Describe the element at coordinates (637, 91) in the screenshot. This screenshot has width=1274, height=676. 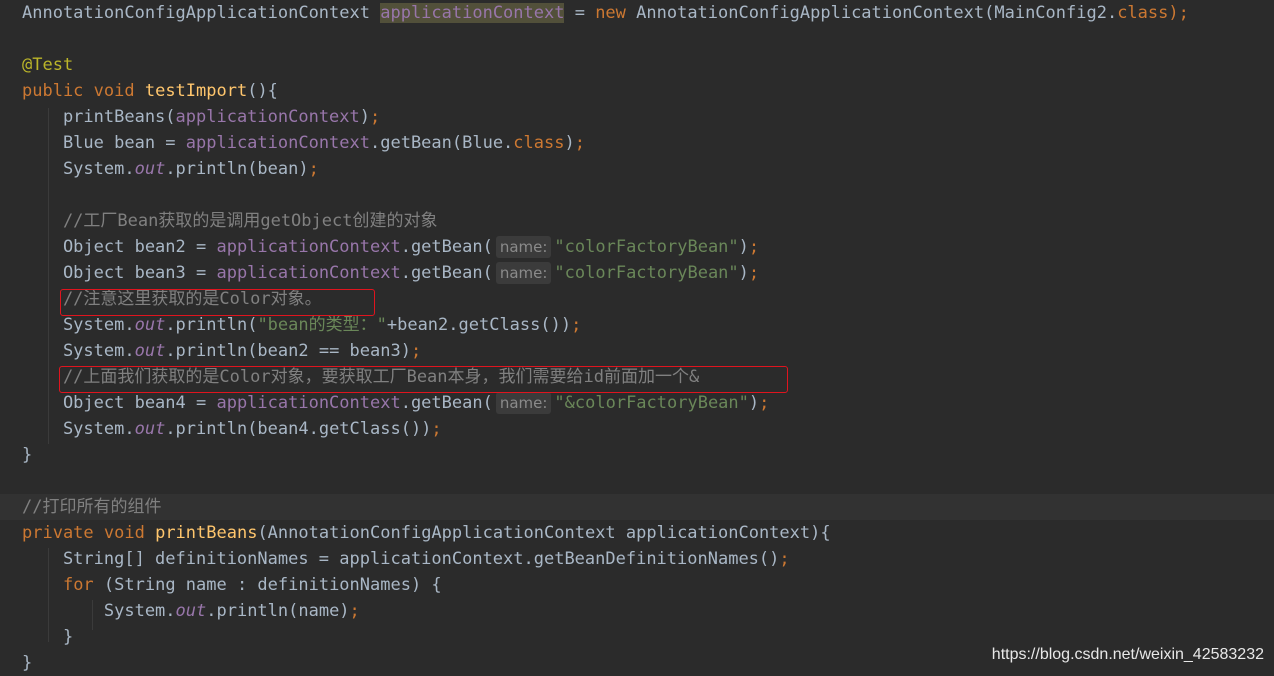
I see `code-line-4: public void testImport(){` at that location.